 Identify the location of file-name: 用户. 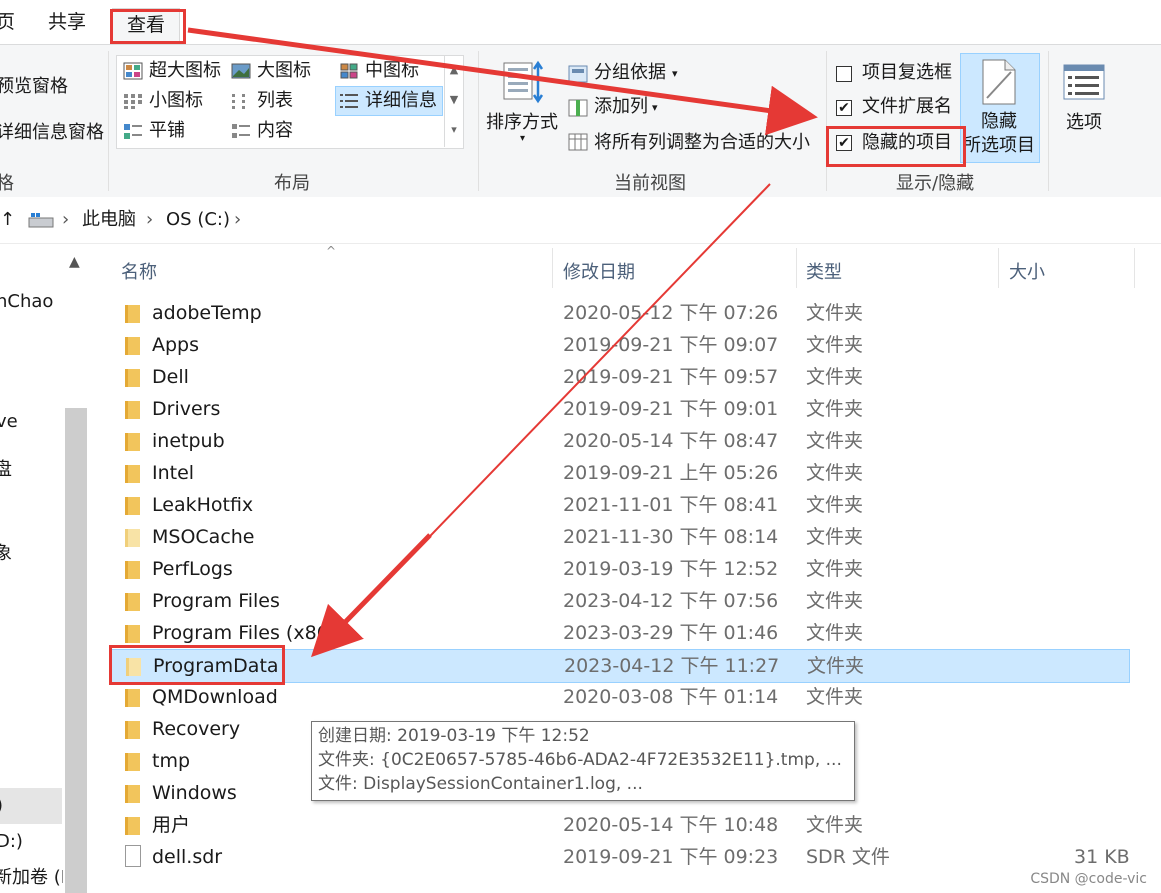
(171, 825).